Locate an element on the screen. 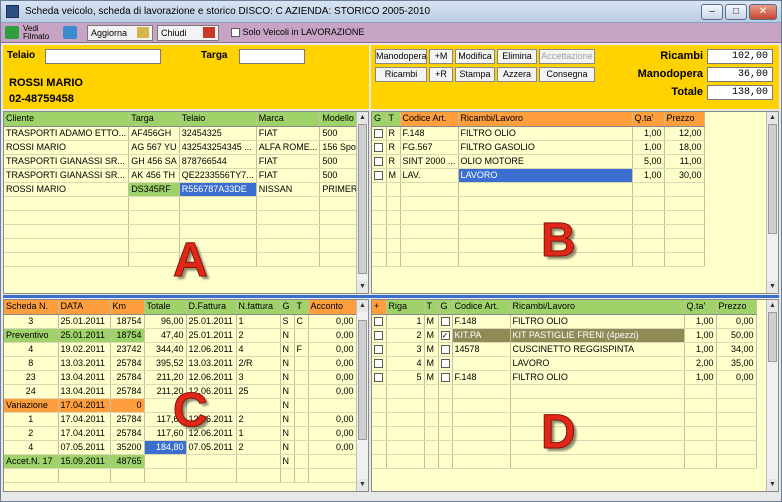 Image resolution: width=782 pixels, height=502 pixels. table-row: M LAV. LAVORO 1,00 30,00 is located at coordinates (538, 175).